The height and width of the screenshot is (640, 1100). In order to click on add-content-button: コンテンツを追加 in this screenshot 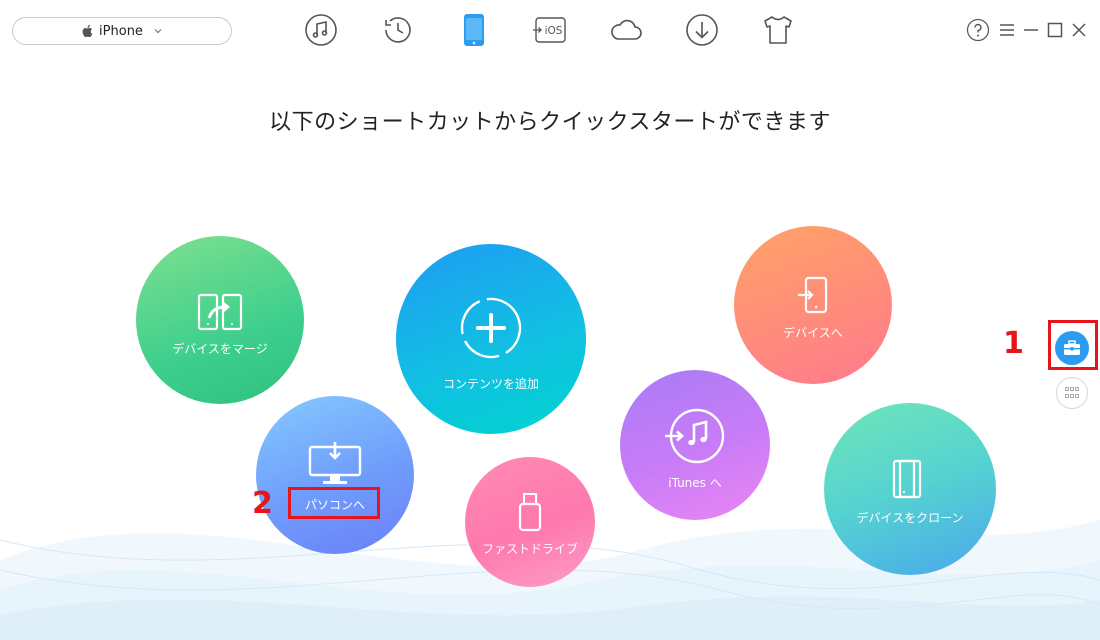, I will do `click(491, 339)`.